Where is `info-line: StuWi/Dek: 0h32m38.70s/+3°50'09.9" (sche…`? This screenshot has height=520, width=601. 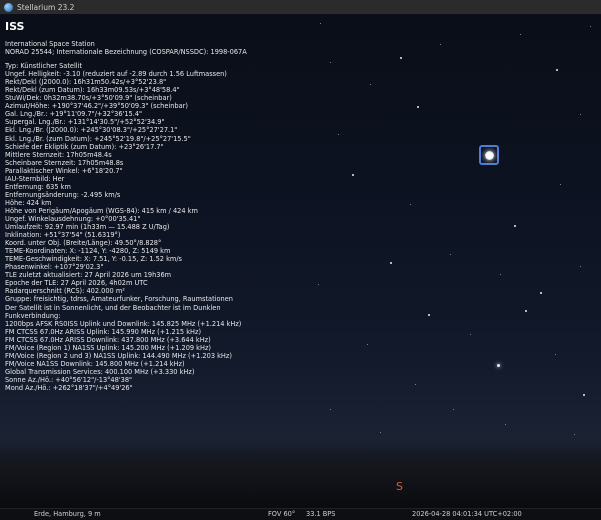 info-line: StuWi/Dek: 0h32m38.70s/+3°50'09.9" (sche… is located at coordinates (88, 98).